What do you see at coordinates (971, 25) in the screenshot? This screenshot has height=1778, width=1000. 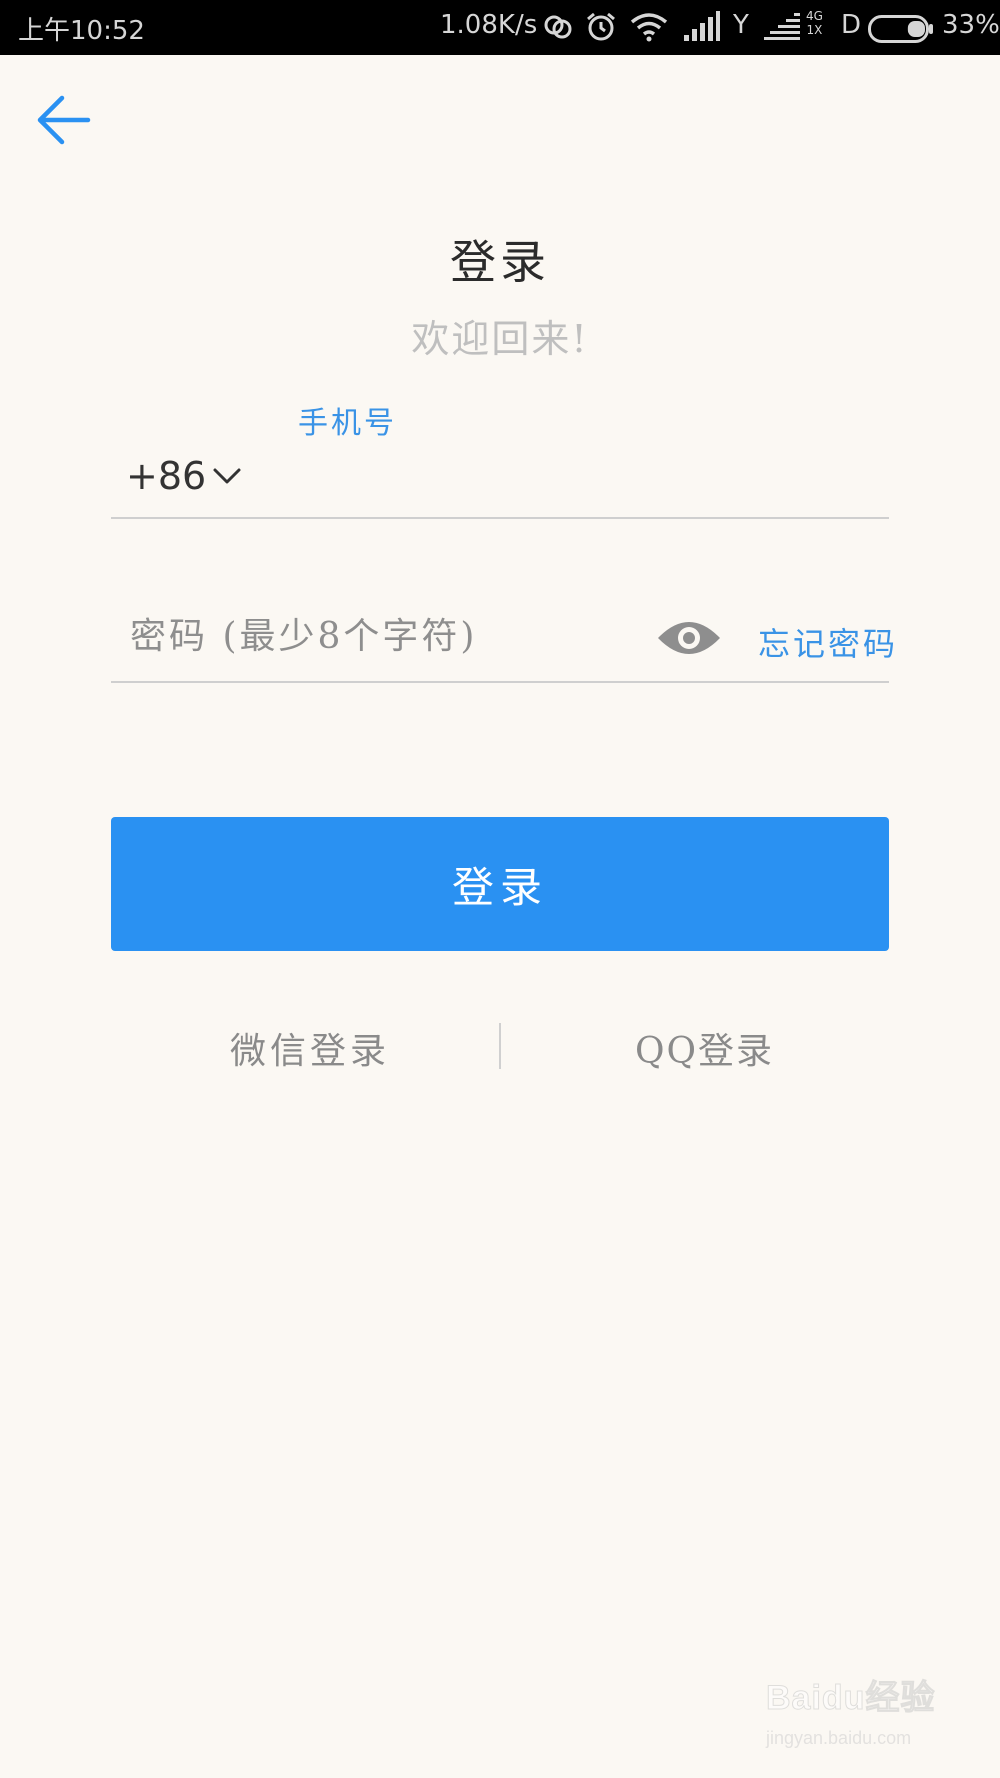 I see `battery-percent: 33%` at bounding box center [971, 25].